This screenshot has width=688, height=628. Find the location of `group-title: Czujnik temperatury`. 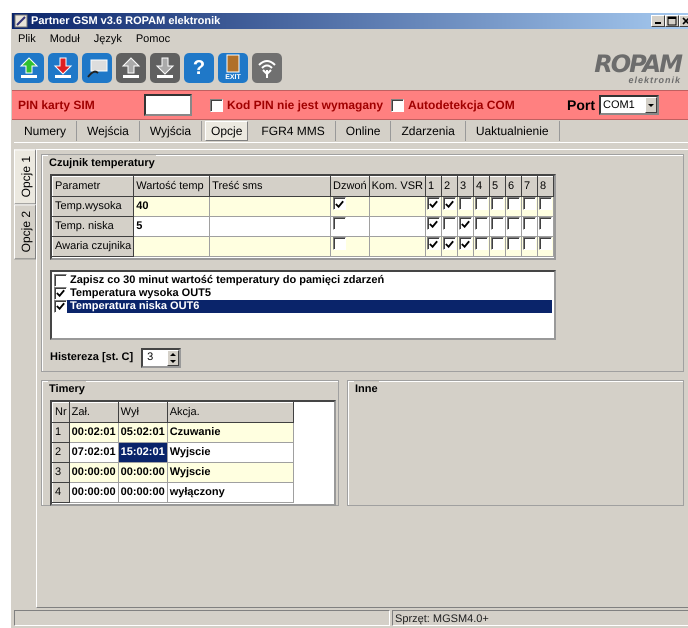

group-title: Czujnik temperatury is located at coordinates (102, 163).